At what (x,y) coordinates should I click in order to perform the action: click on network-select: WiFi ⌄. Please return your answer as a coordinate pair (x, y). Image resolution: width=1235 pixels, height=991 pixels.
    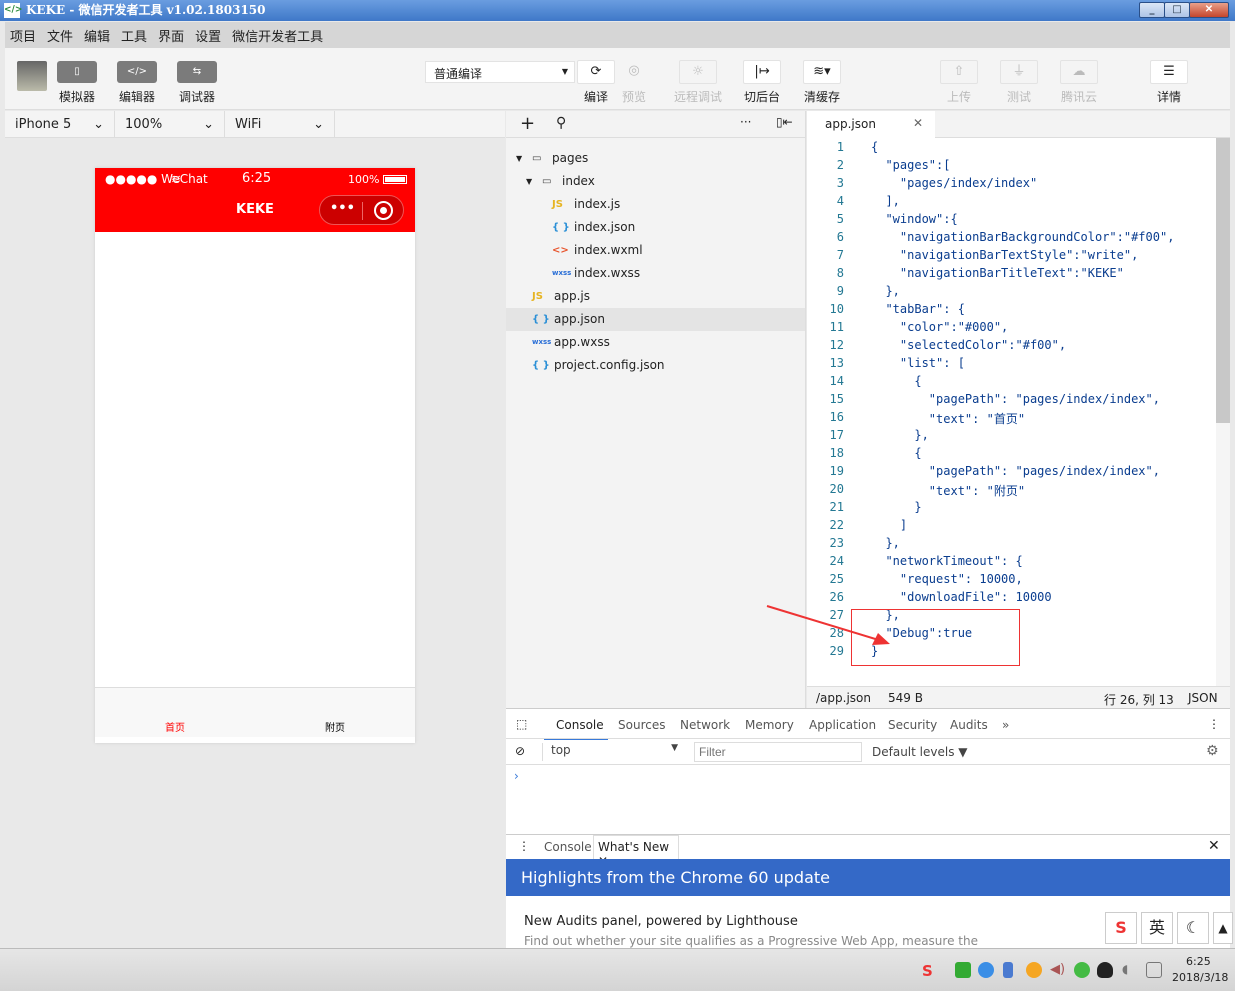
    Looking at the image, I should click on (280, 124).